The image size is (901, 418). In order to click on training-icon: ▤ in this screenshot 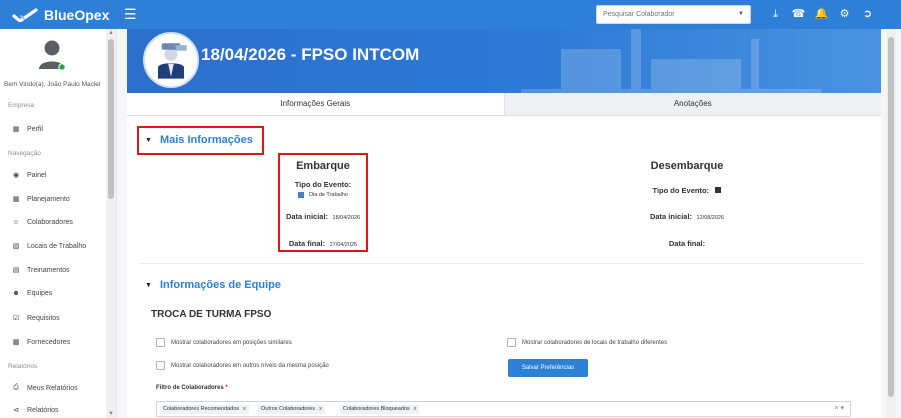, I will do `click(16, 270)`.